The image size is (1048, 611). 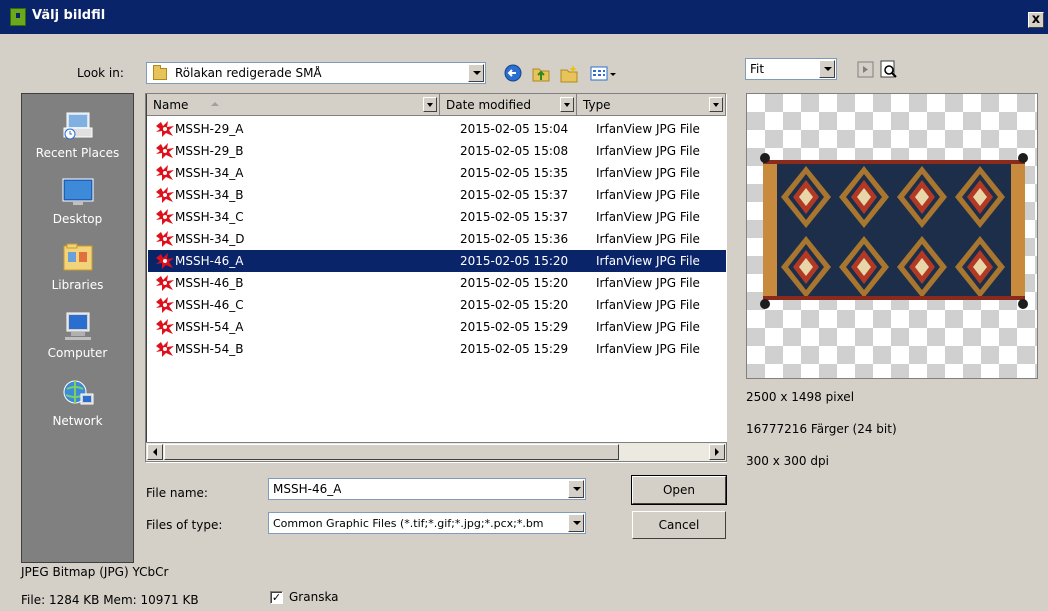 I want to click on window-title: Välj bildfil, so click(x=69, y=15).